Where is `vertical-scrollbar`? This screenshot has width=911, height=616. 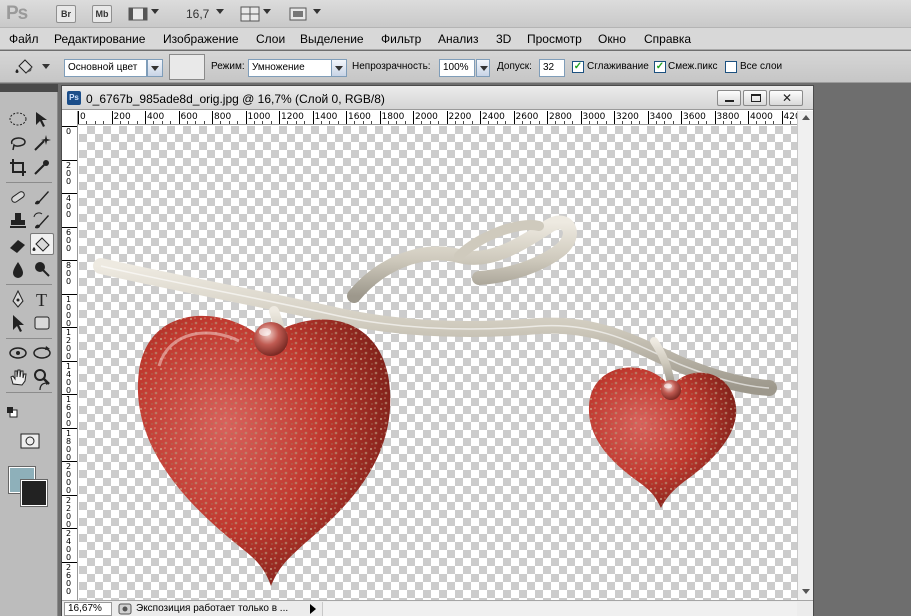 vertical-scrollbar is located at coordinates (805, 355).